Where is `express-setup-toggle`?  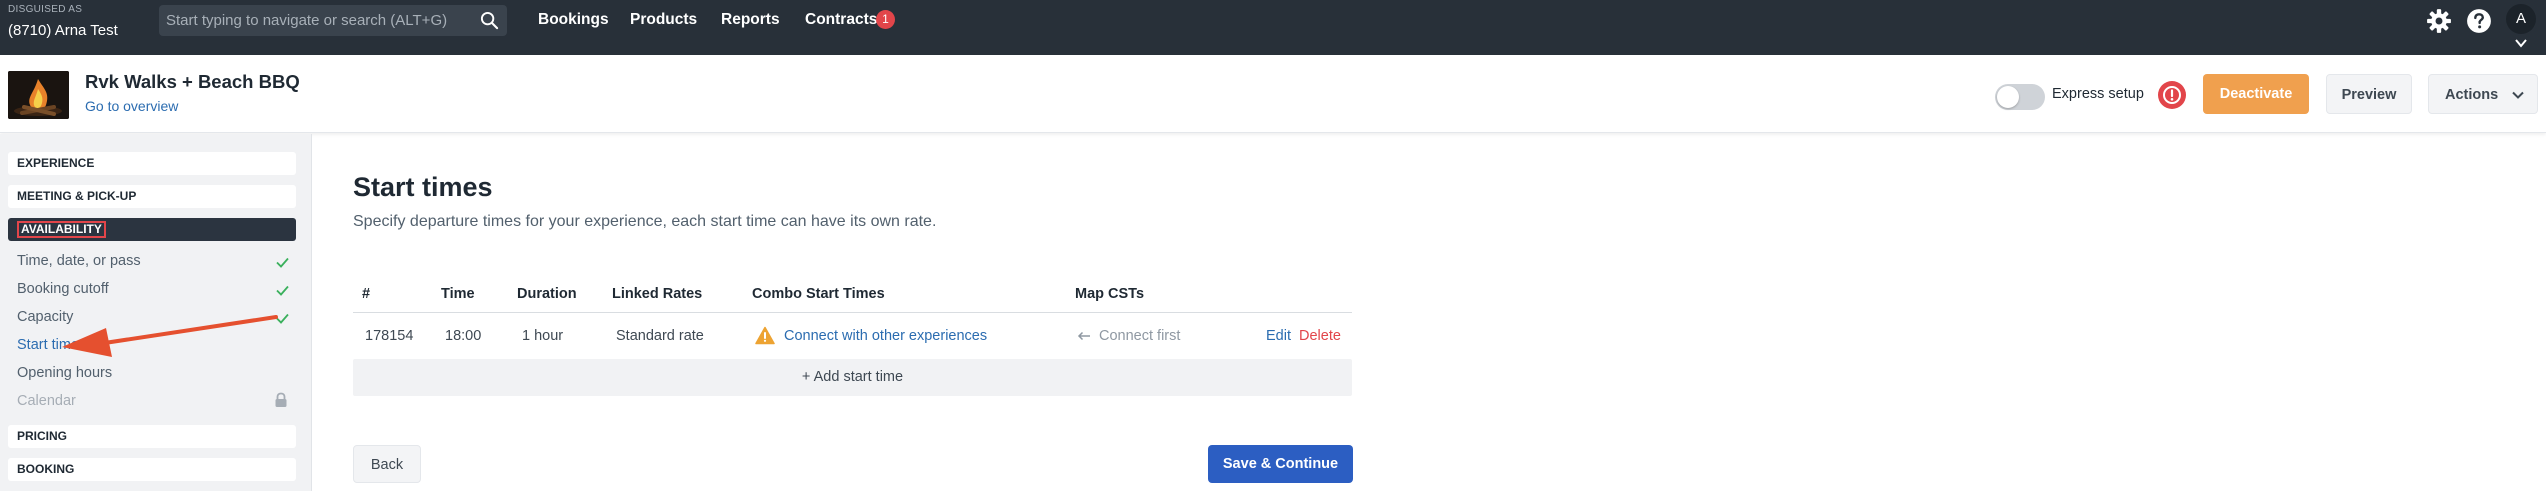
express-setup-toggle is located at coordinates (2020, 97).